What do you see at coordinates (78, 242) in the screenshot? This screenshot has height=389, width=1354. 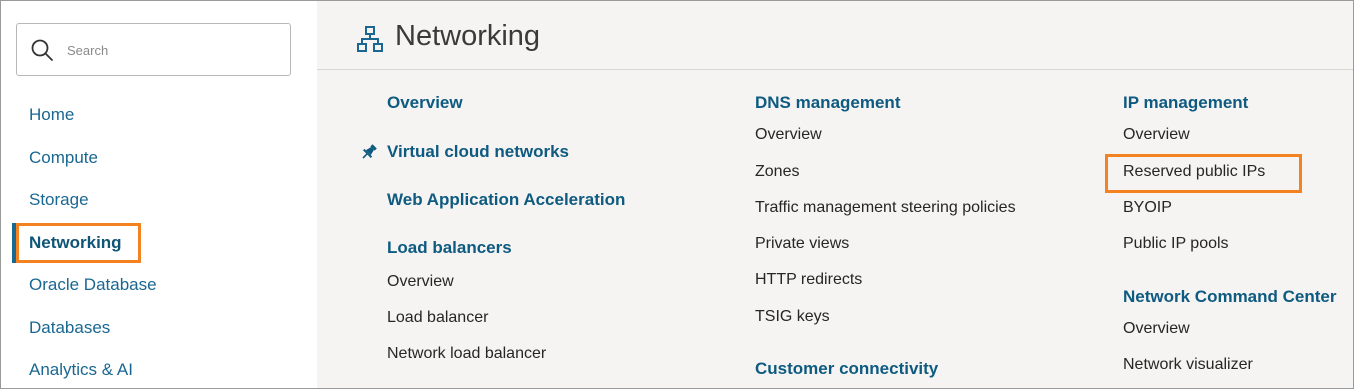 I see `highlight-box` at bounding box center [78, 242].